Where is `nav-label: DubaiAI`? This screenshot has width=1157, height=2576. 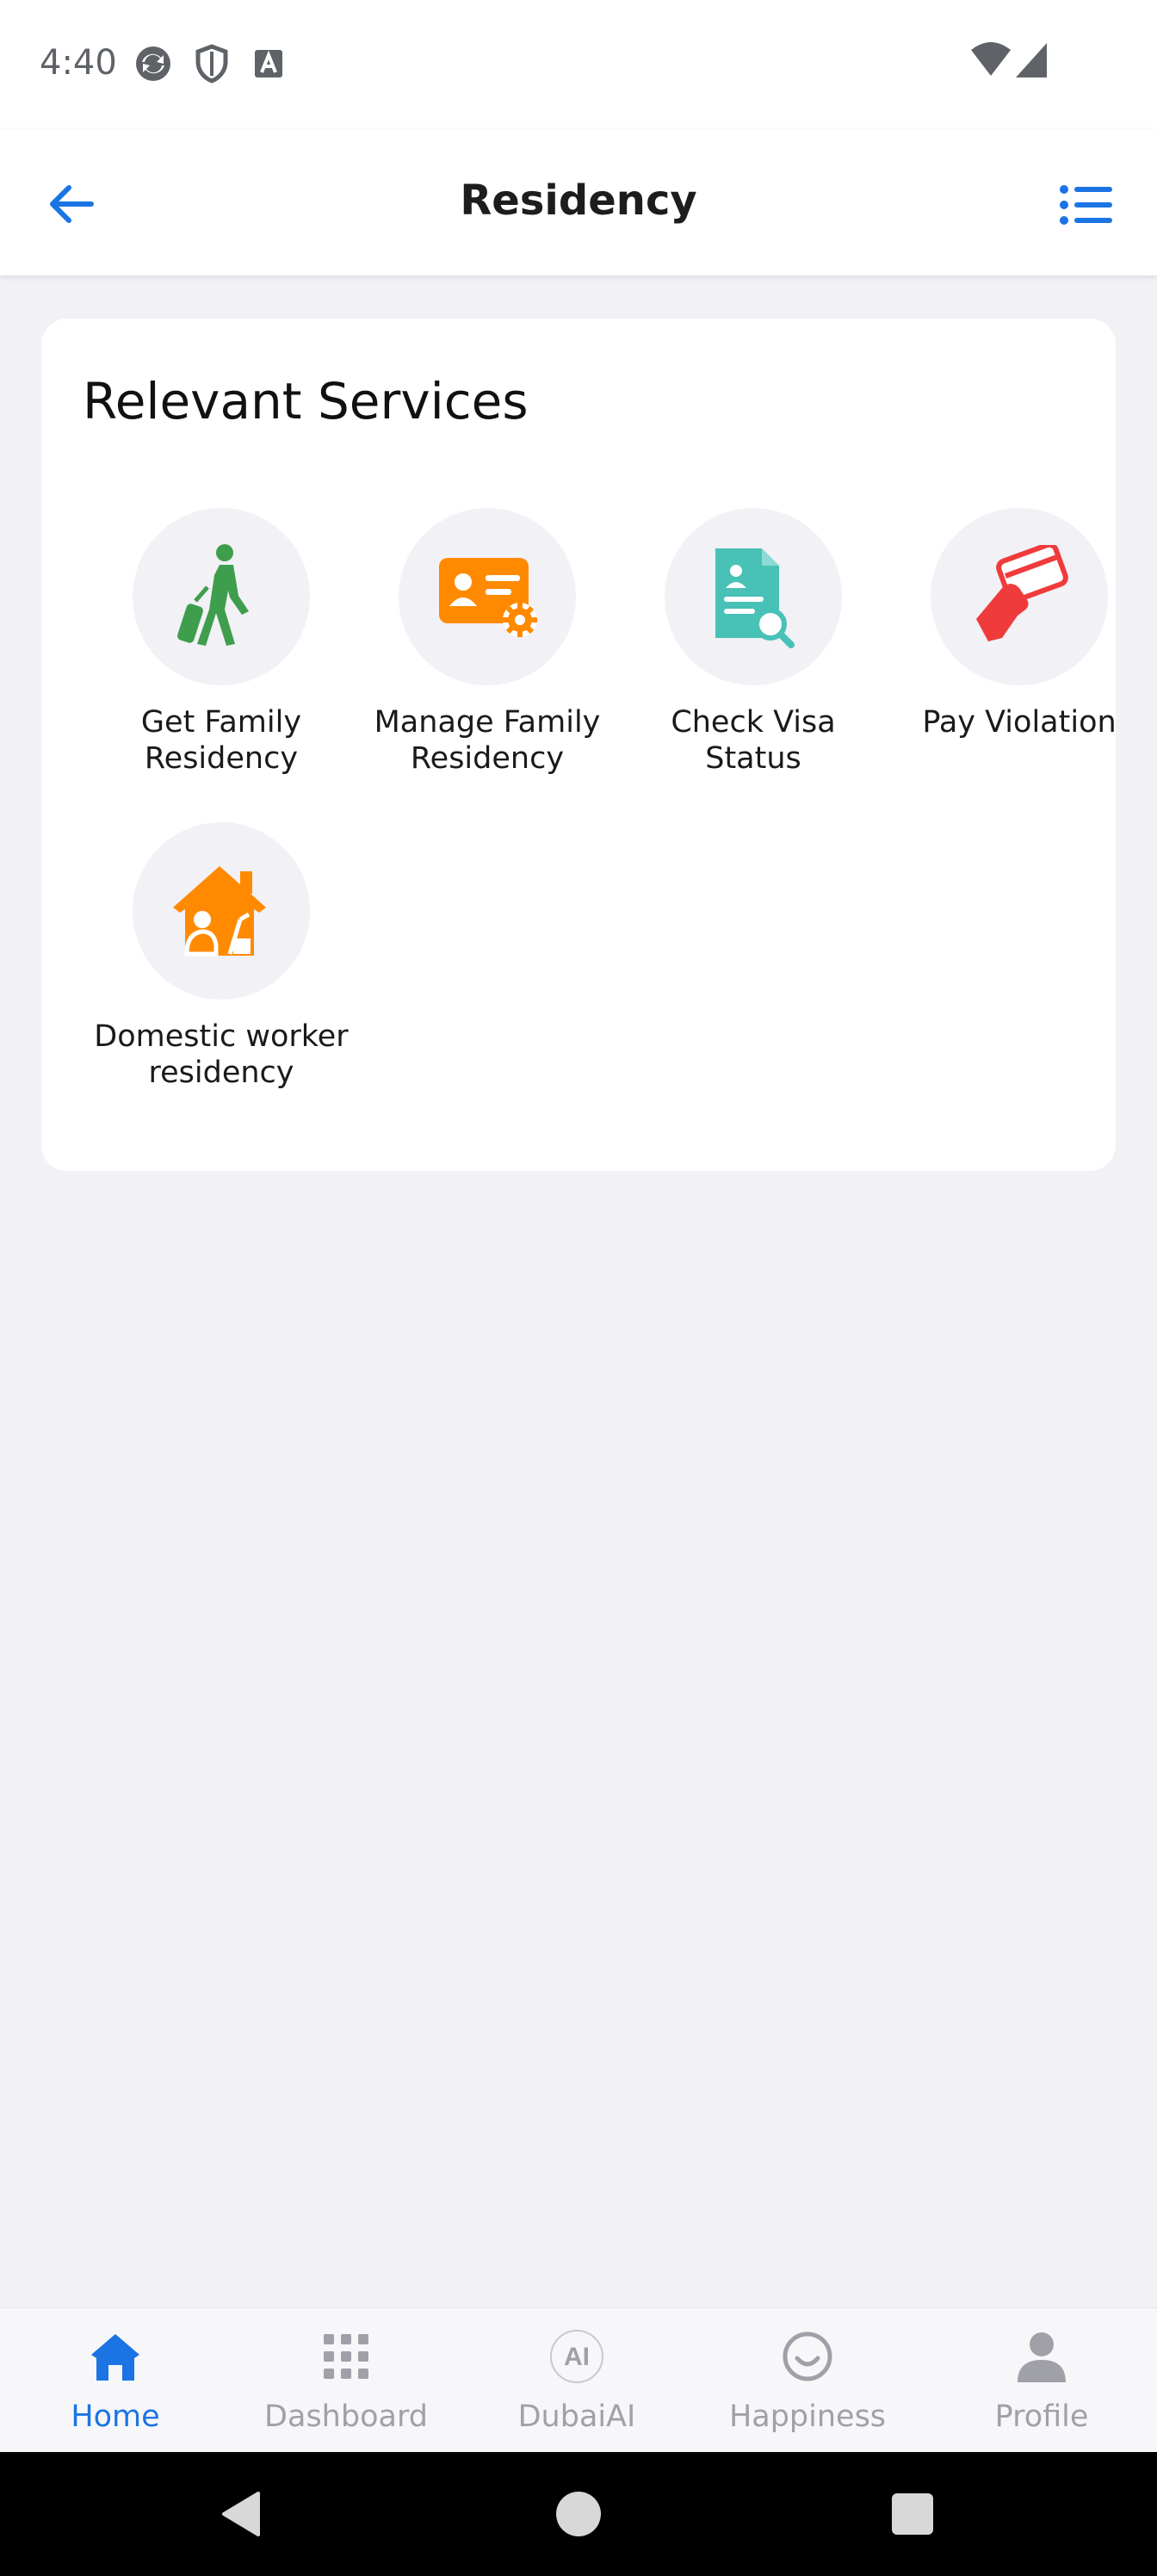 nav-label: DubaiAI is located at coordinates (577, 2417).